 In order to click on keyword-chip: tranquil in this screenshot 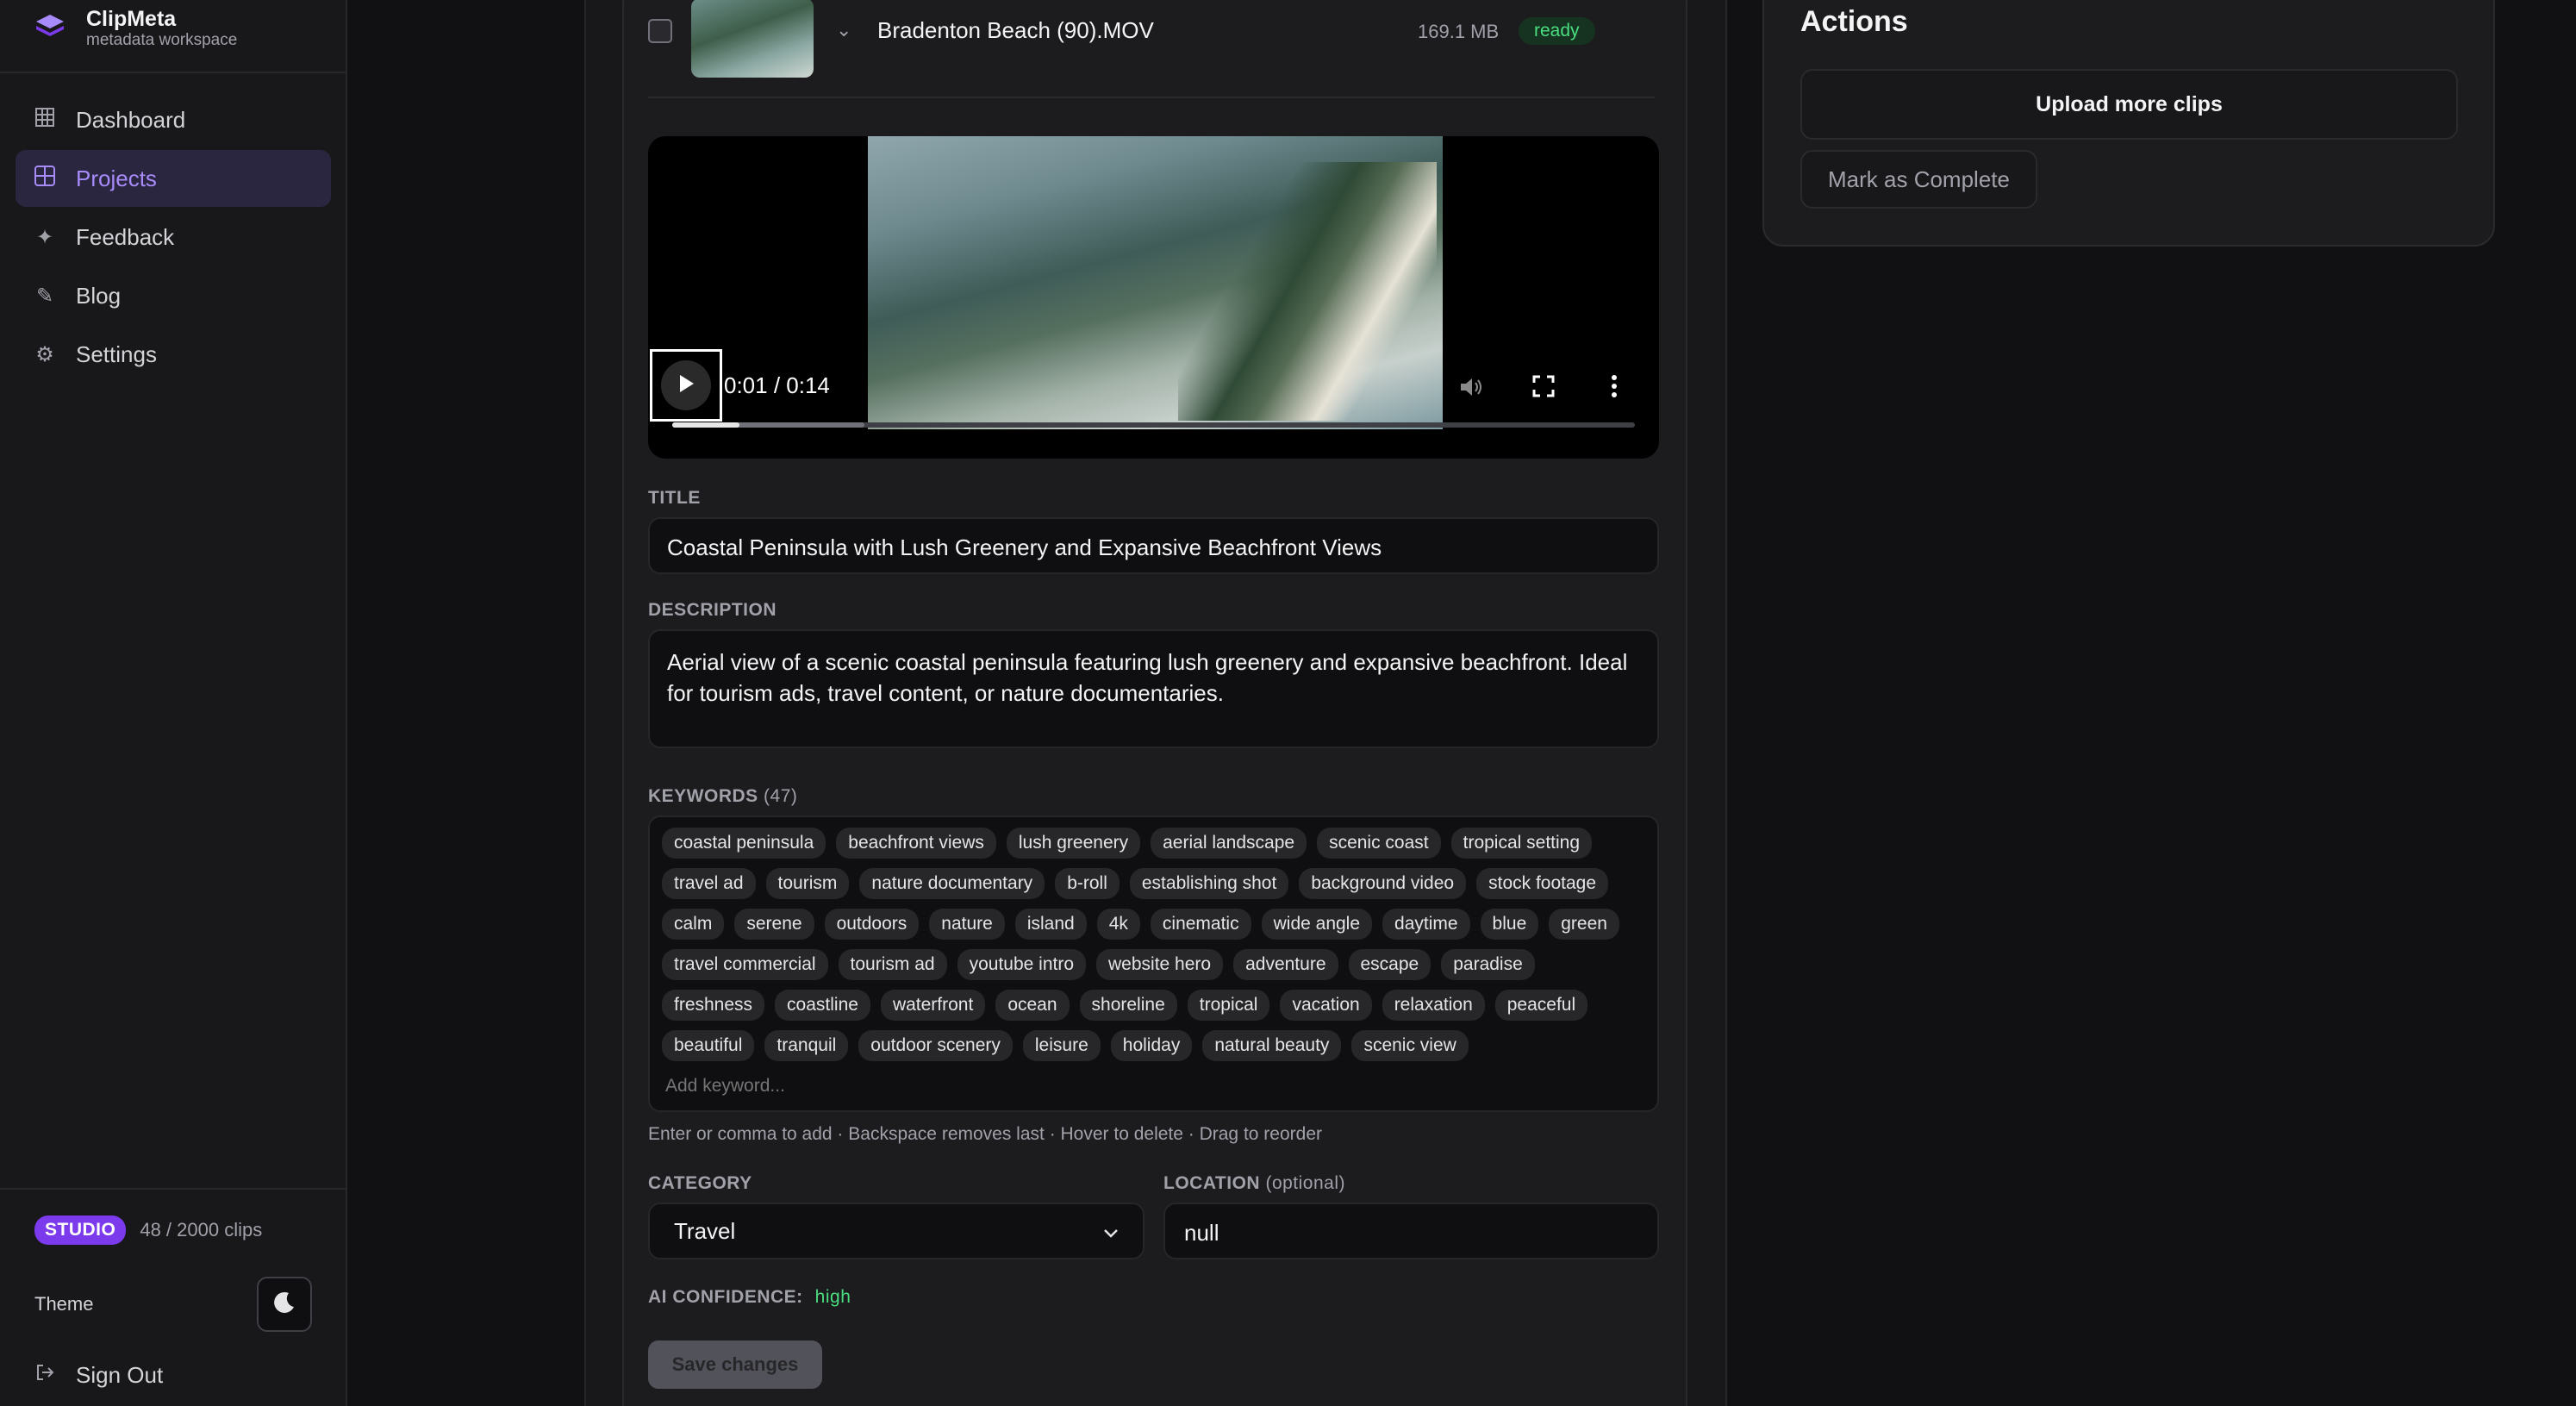, I will do `click(806, 1045)`.